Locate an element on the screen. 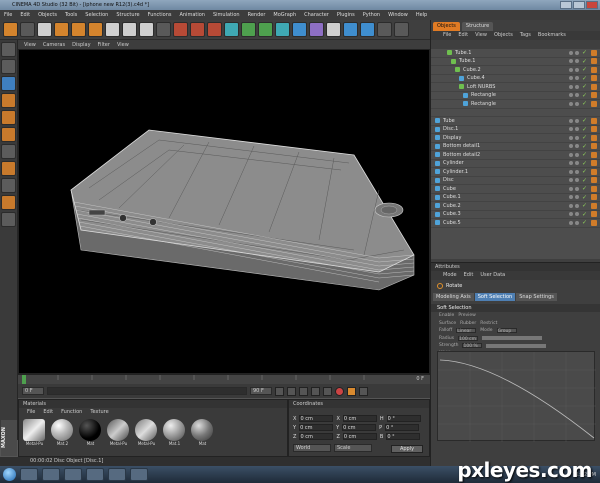 This screenshot has height=483, width=600. object-row: Cube.1 ✓ is located at coordinates (515, 198).